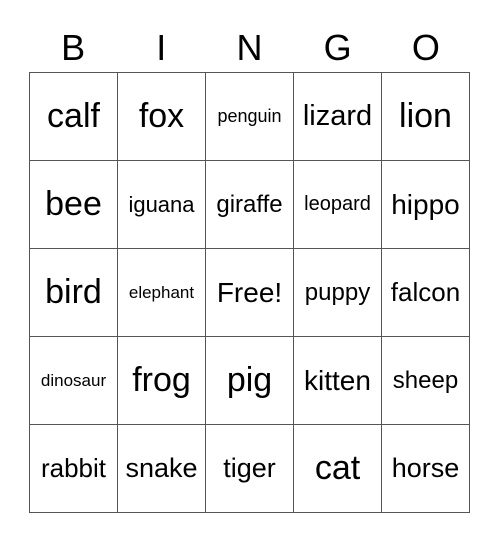 The height and width of the screenshot is (544, 500). Describe the element at coordinates (338, 117) in the screenshot. I see `bingo-cell: lizard` at that location.